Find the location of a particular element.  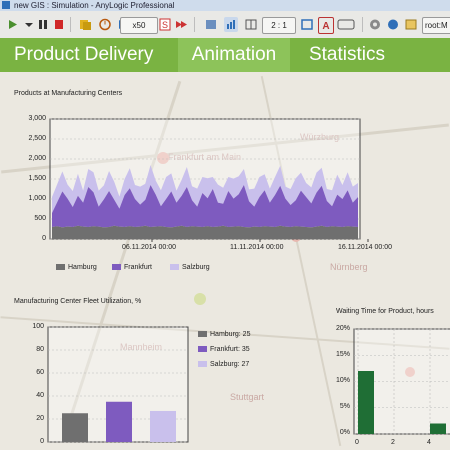

waiting-time-histogram is located at coordinates (401, 381).